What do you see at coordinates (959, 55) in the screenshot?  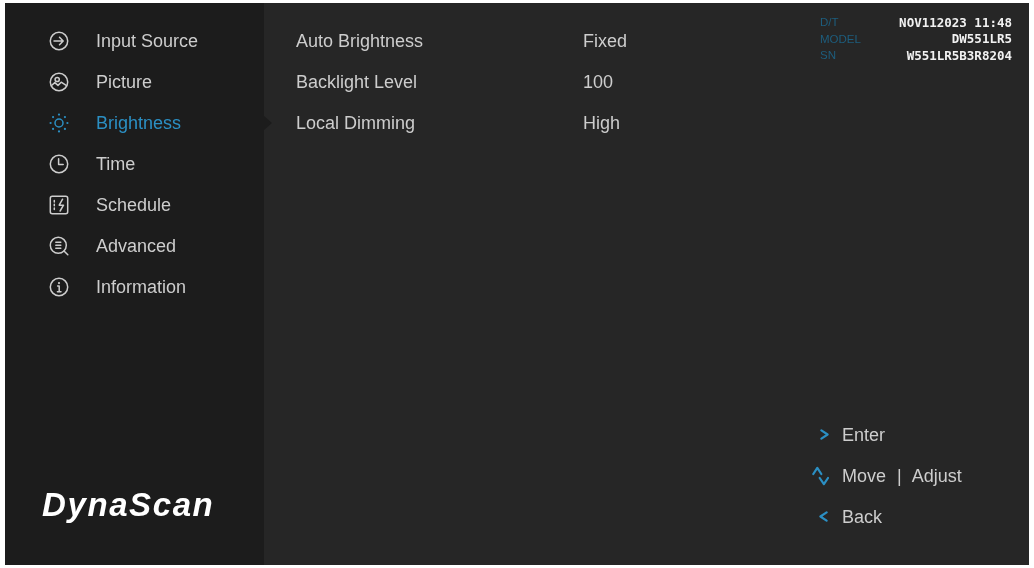 I see `info-value: W551LR5B3R8204` at bounding box center [959, 55].